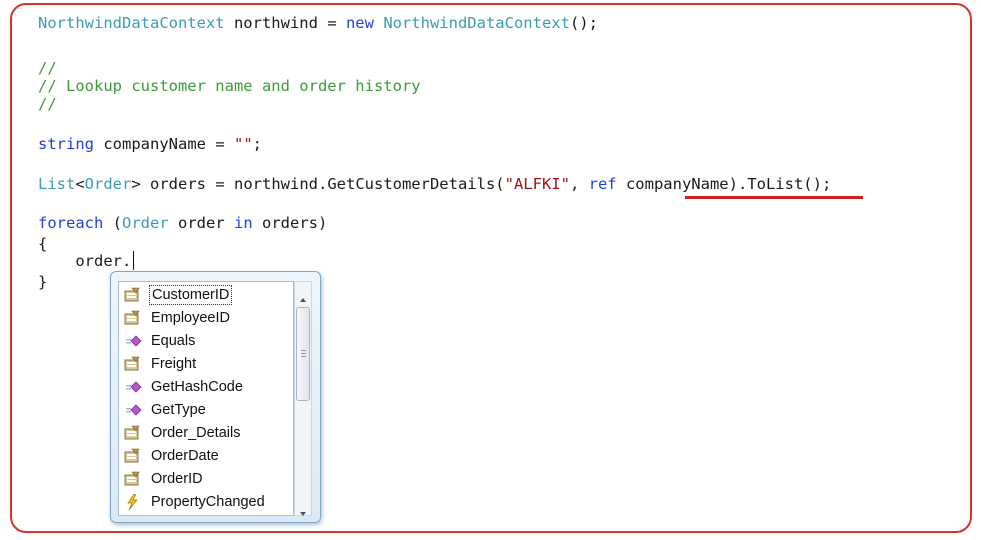 The image size is (981, 540). Describe the element at coordinates (191, 295) in the screenshot. I see `completion-label: CustomerID` at that location.